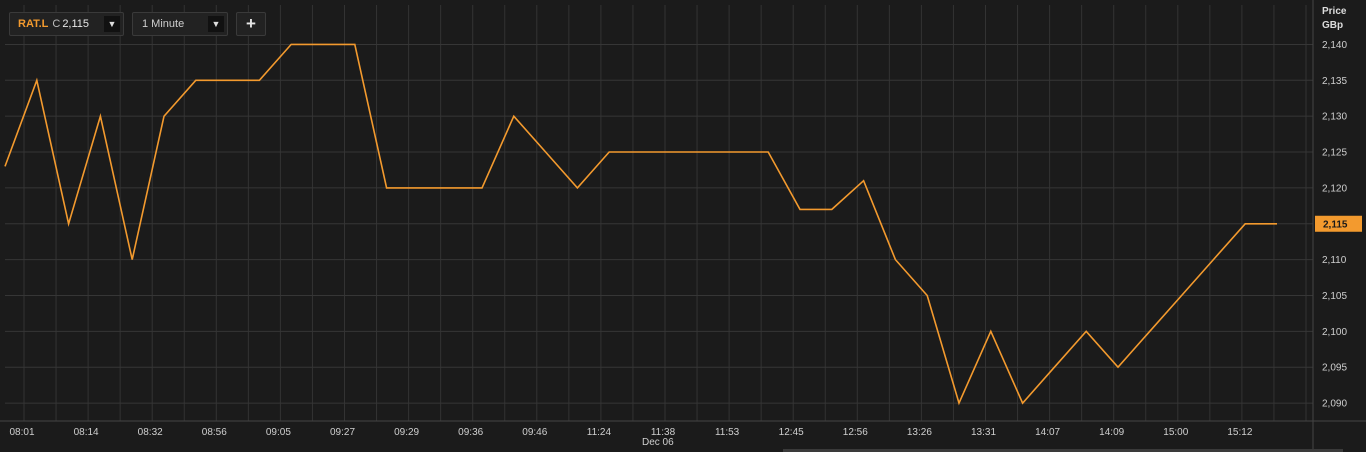 This screenshot has width=1366, height=452. Describe the element at coordinates (1239, 432) in the screenshot. I see `x-tick-label: 15:12` at that location.